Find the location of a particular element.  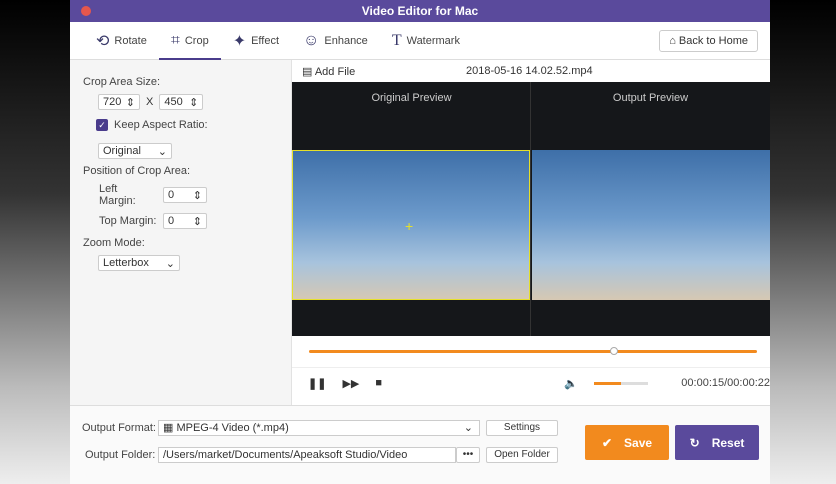

value: 720 is located at coordinates (112, 102).